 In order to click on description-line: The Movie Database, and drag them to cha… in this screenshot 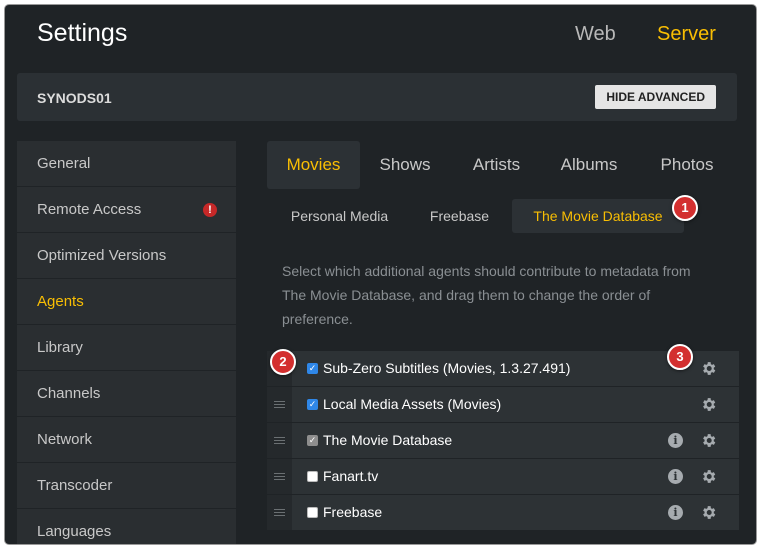, I will do `click(466, 295)`.